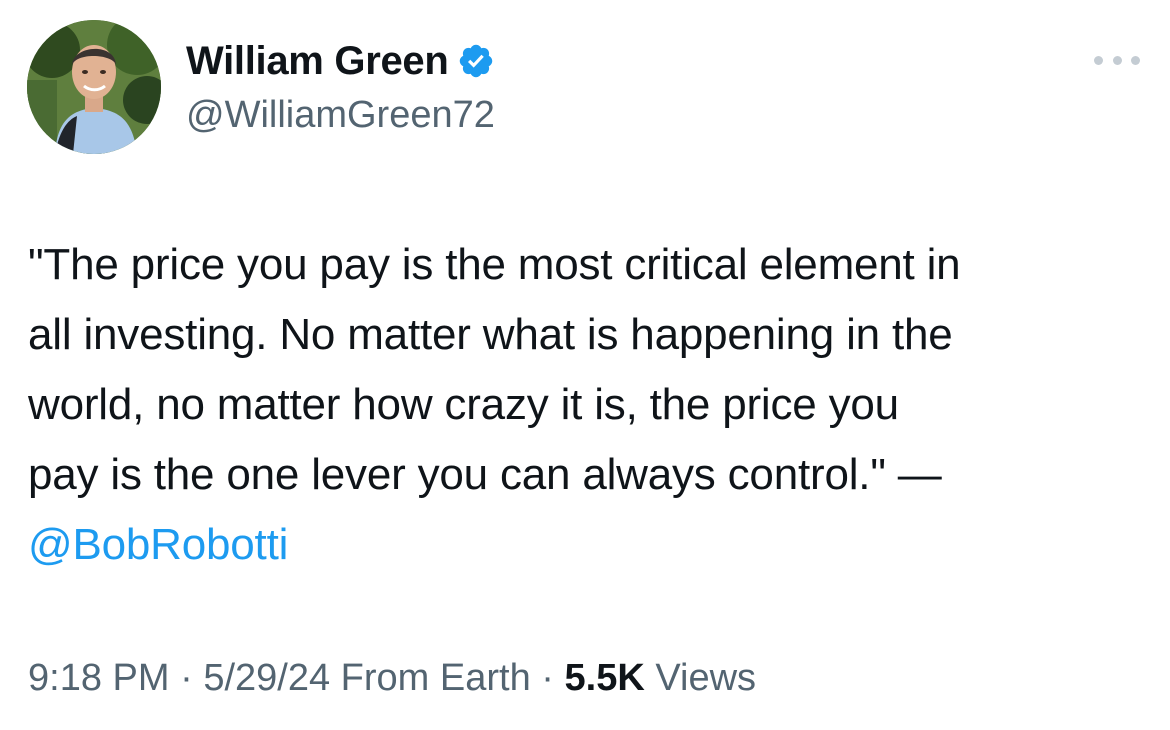 The image size is (1170, 730). Describe the element at coordinates (705, 678) in the screenshot. I see `views-label: Views` at that location.